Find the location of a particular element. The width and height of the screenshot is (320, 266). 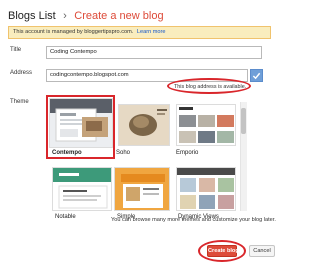

address-check-button is located at coordinates (256, 75).